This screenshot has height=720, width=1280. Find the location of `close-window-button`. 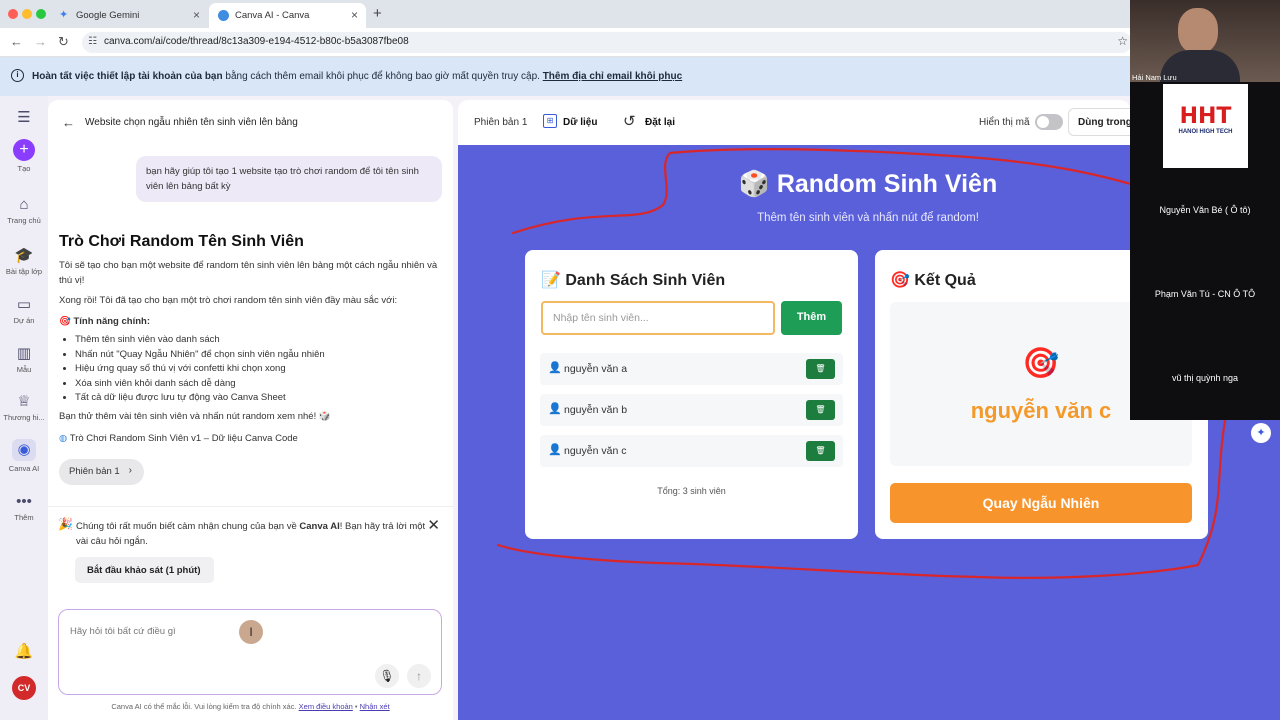

close-window-button is located at coordinates (13, 14).